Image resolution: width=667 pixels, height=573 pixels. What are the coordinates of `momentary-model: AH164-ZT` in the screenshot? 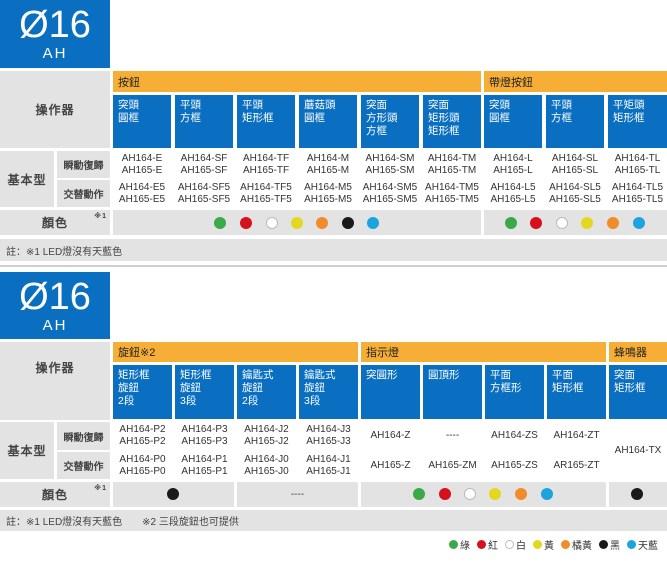 It's located at (576, 435).